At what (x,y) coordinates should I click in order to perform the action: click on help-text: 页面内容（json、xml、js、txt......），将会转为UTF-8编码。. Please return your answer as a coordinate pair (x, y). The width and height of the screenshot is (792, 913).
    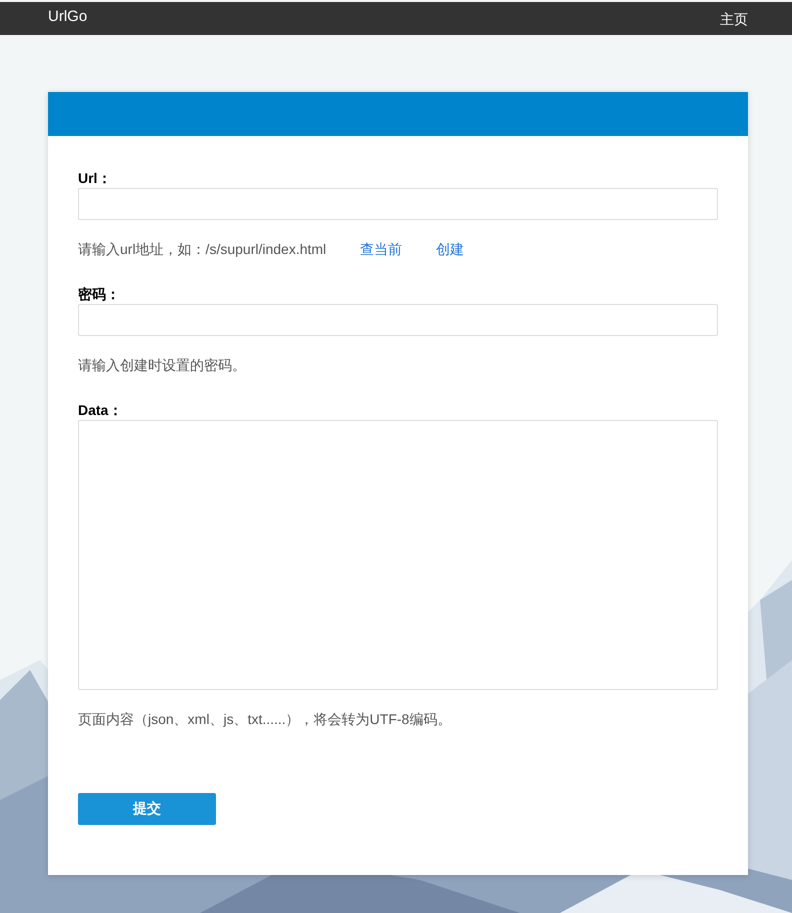
    Looking at the image, I should click on (265, 720).